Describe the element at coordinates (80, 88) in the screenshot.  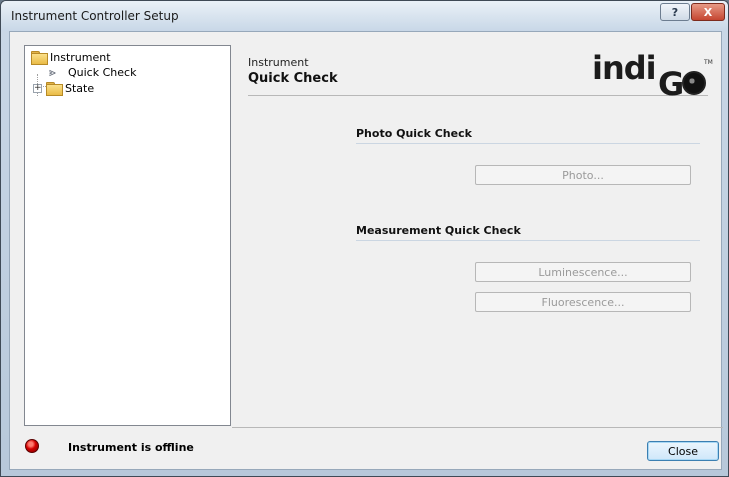
I see `tree-item-label: State` at that location.